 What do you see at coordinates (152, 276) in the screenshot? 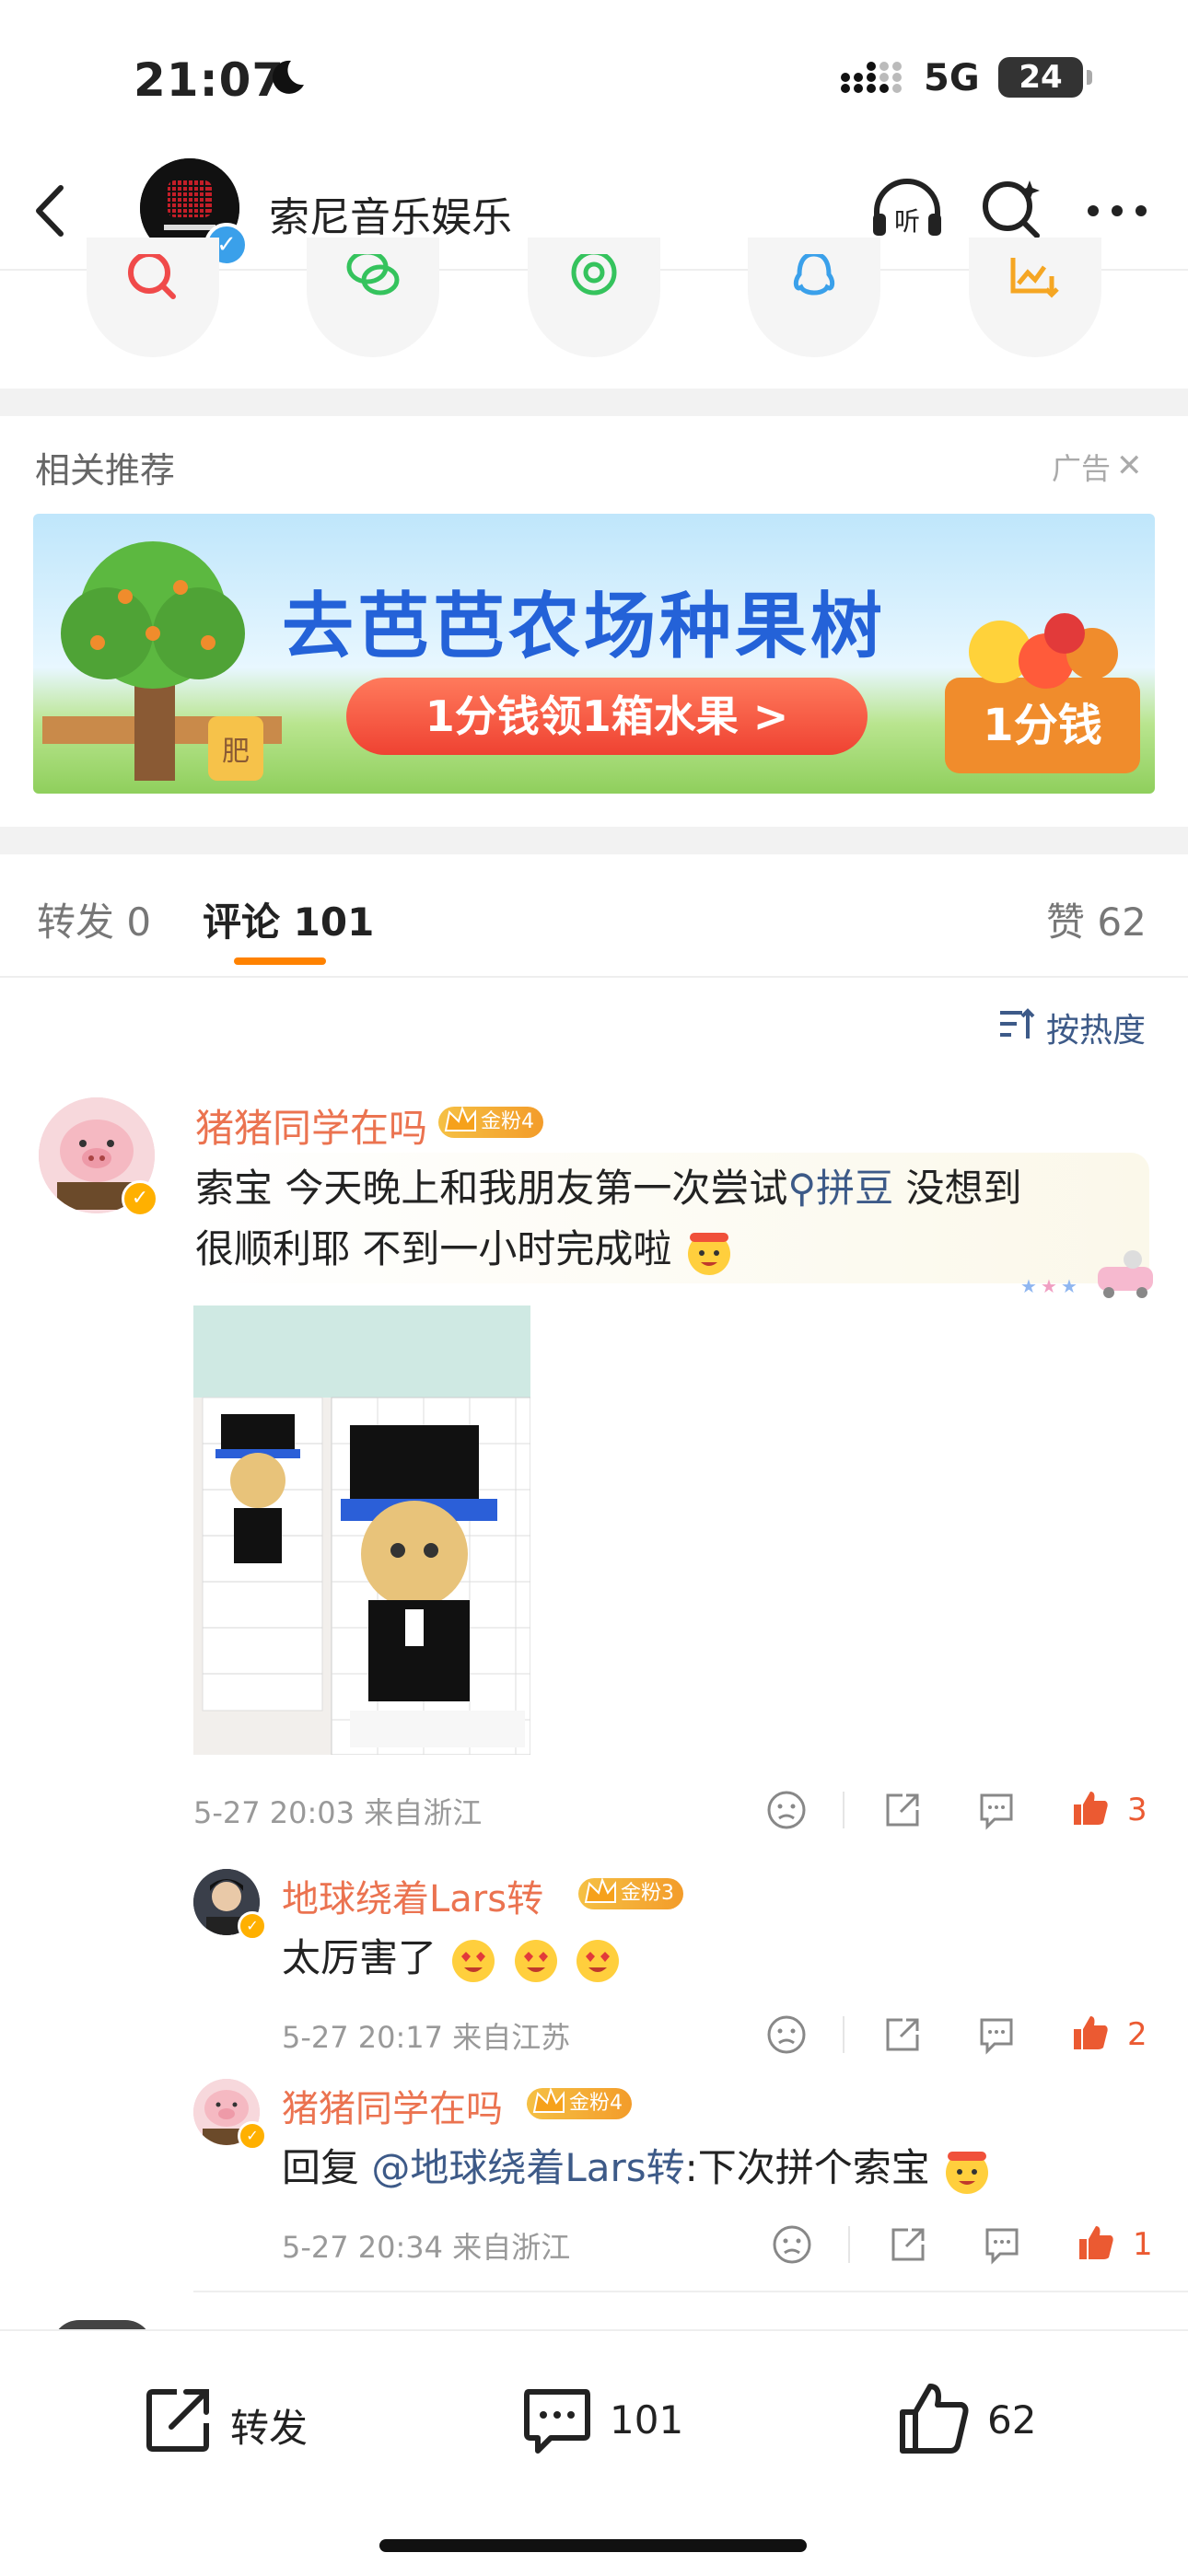
I see `search-share-icon` at bounding box center [152, 276].